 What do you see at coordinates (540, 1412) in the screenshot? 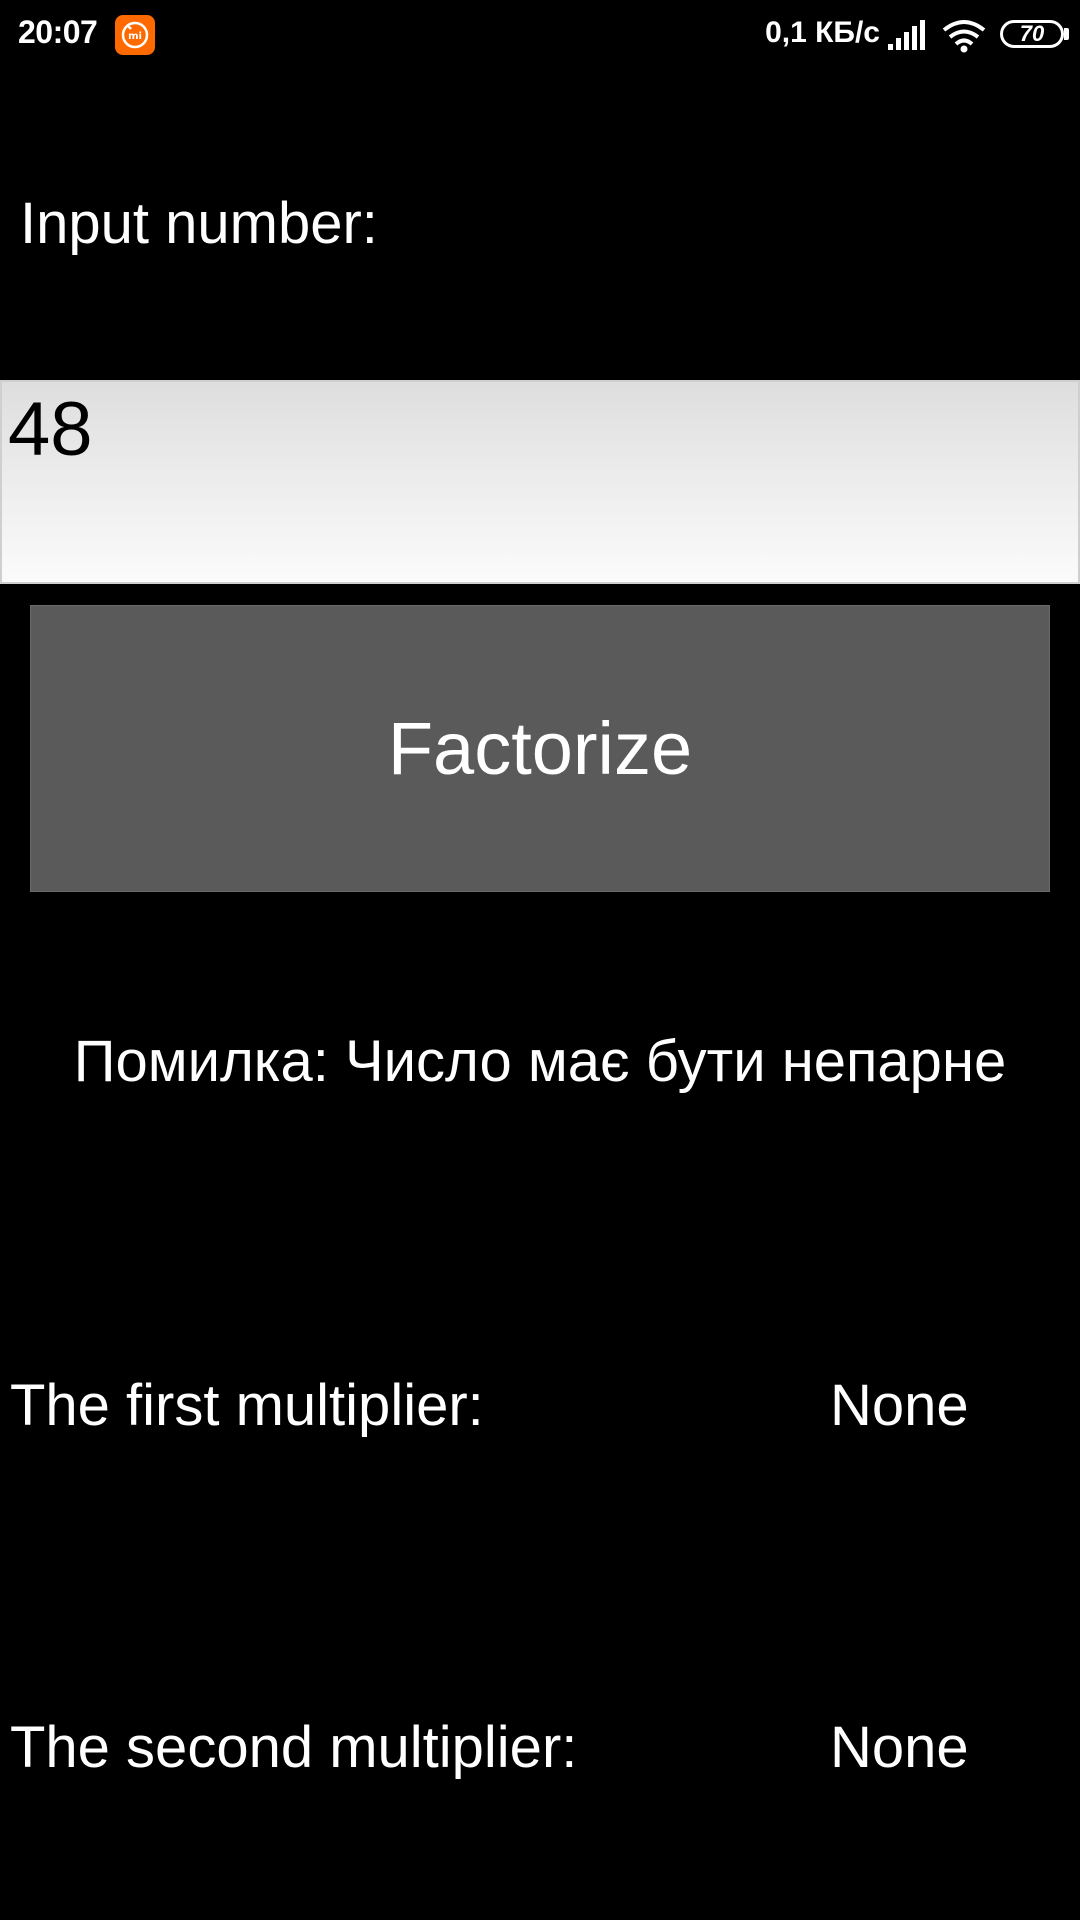
I see `first-multiplier-row: The first multiplier: None` at bounding box center [540, 1412].